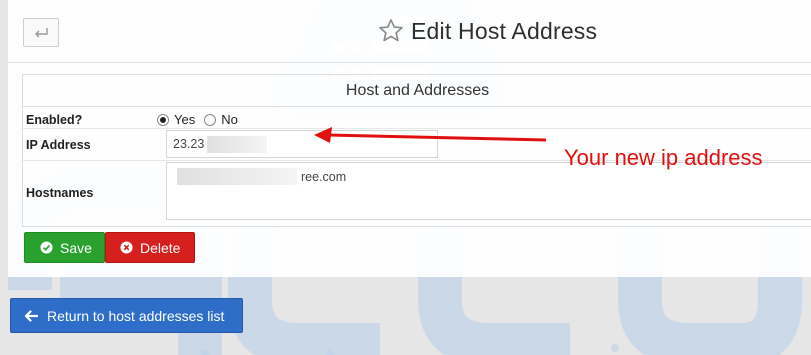  I want to click on back-button, so click(41, 32).